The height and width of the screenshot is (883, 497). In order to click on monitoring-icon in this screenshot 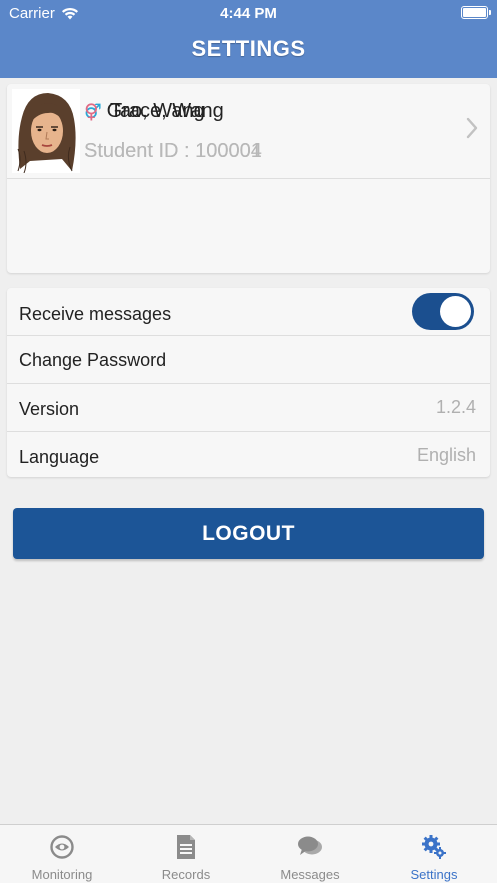, I will do `click(62, 847)`.